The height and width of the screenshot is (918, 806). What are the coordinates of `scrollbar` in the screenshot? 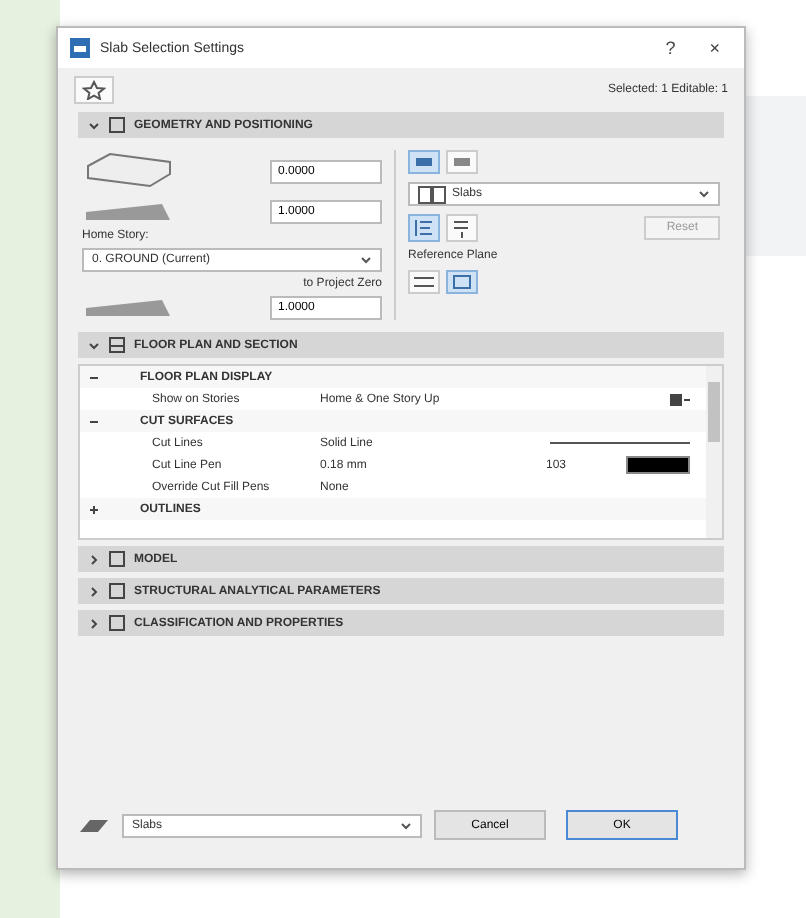 It's located at (714, 452).